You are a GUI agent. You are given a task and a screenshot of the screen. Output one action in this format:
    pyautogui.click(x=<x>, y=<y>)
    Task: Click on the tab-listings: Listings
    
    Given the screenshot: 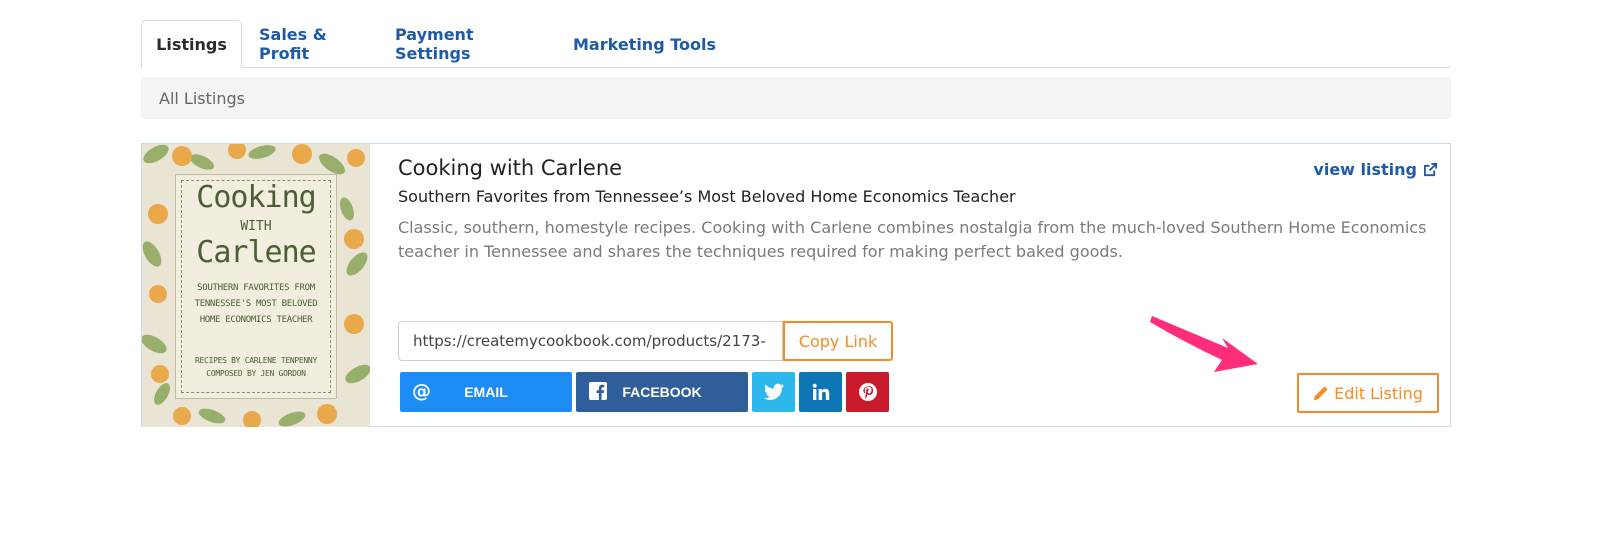 What is the action you would take?
    pyautogui.click(x=191, y=44)
    